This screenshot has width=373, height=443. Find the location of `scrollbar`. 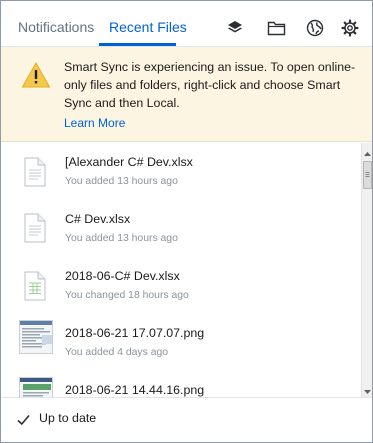

scrollbar is located at coordinates (366, 270).